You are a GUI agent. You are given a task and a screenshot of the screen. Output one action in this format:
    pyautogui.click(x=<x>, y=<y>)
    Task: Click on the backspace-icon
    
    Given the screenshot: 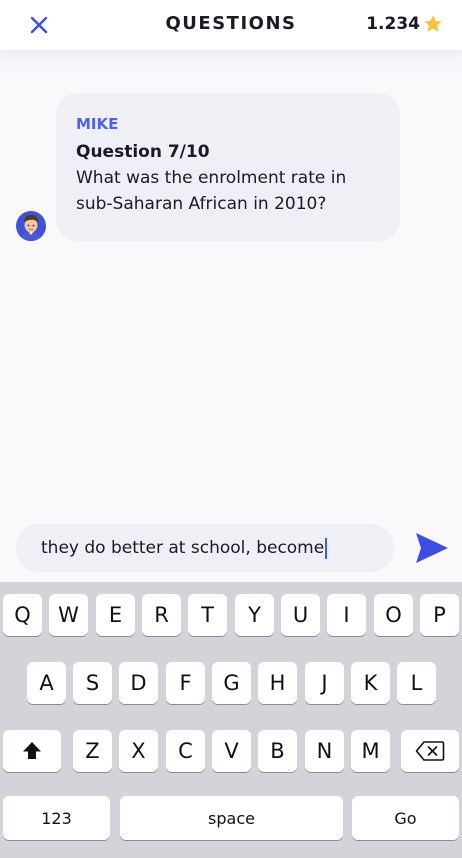 What is the action you would take?
    pyautogui.click(x=430, y=751)
    